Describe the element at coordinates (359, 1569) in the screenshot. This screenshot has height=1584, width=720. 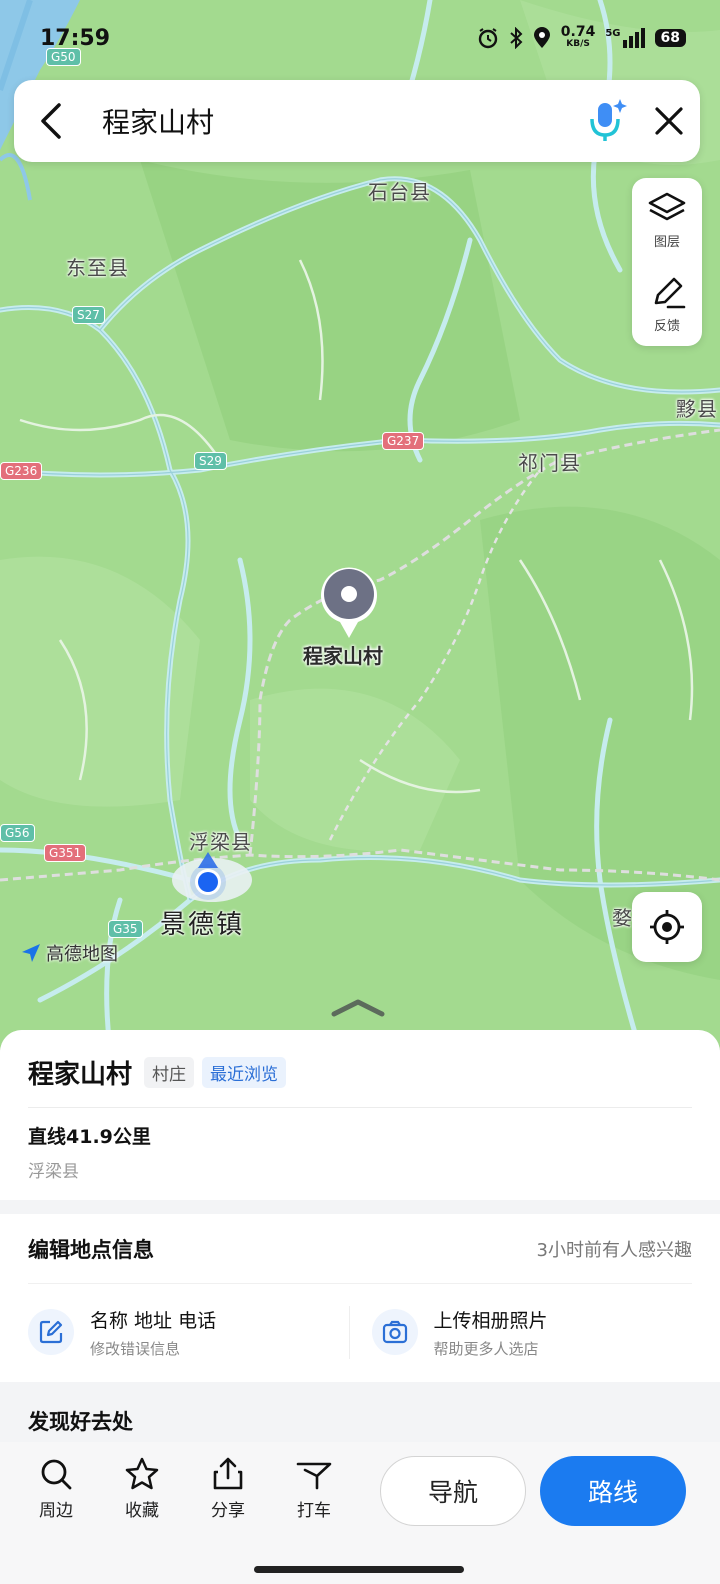
I see `home-indicator` at that location.